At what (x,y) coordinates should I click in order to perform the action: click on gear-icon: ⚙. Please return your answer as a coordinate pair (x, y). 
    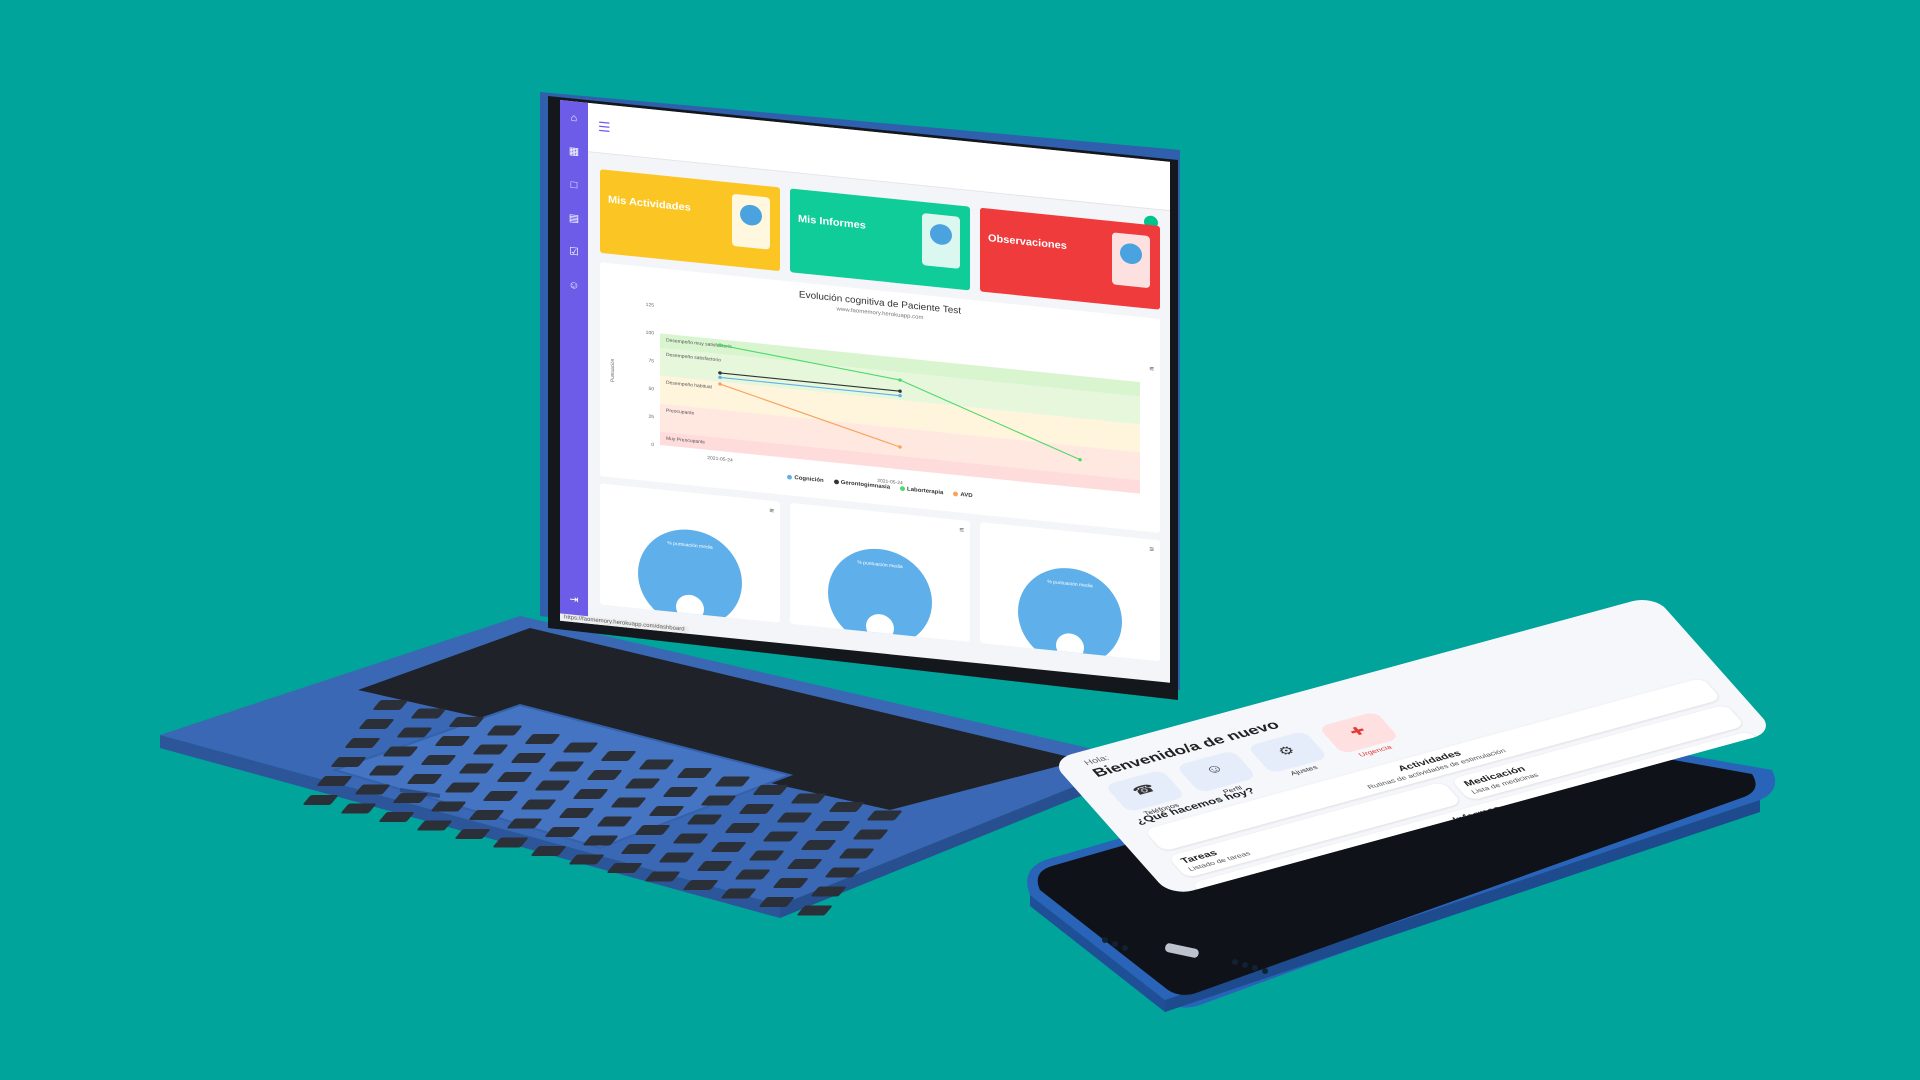
    Looking at the image, I should click on (1287, 751).